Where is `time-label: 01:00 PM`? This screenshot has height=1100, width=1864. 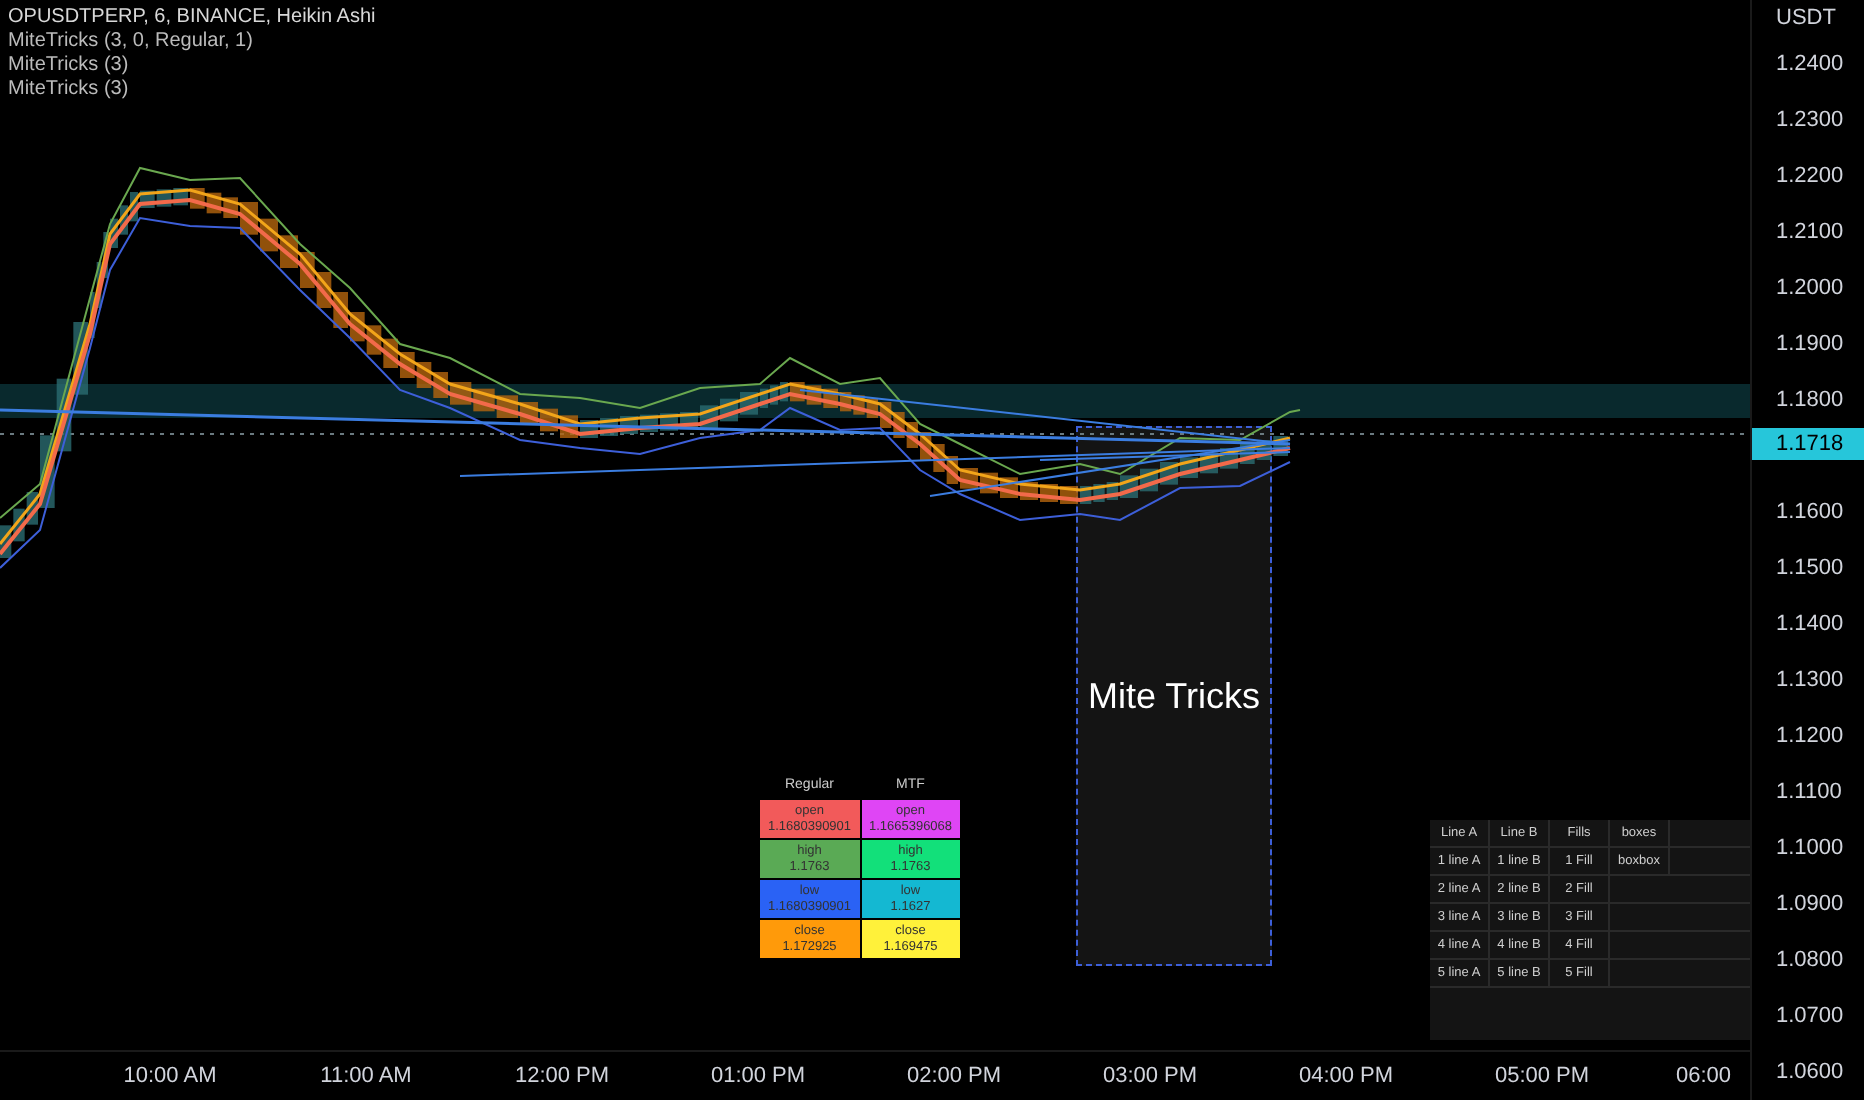 time-label: 01:00 PM is located at coordinates (758, 1076).